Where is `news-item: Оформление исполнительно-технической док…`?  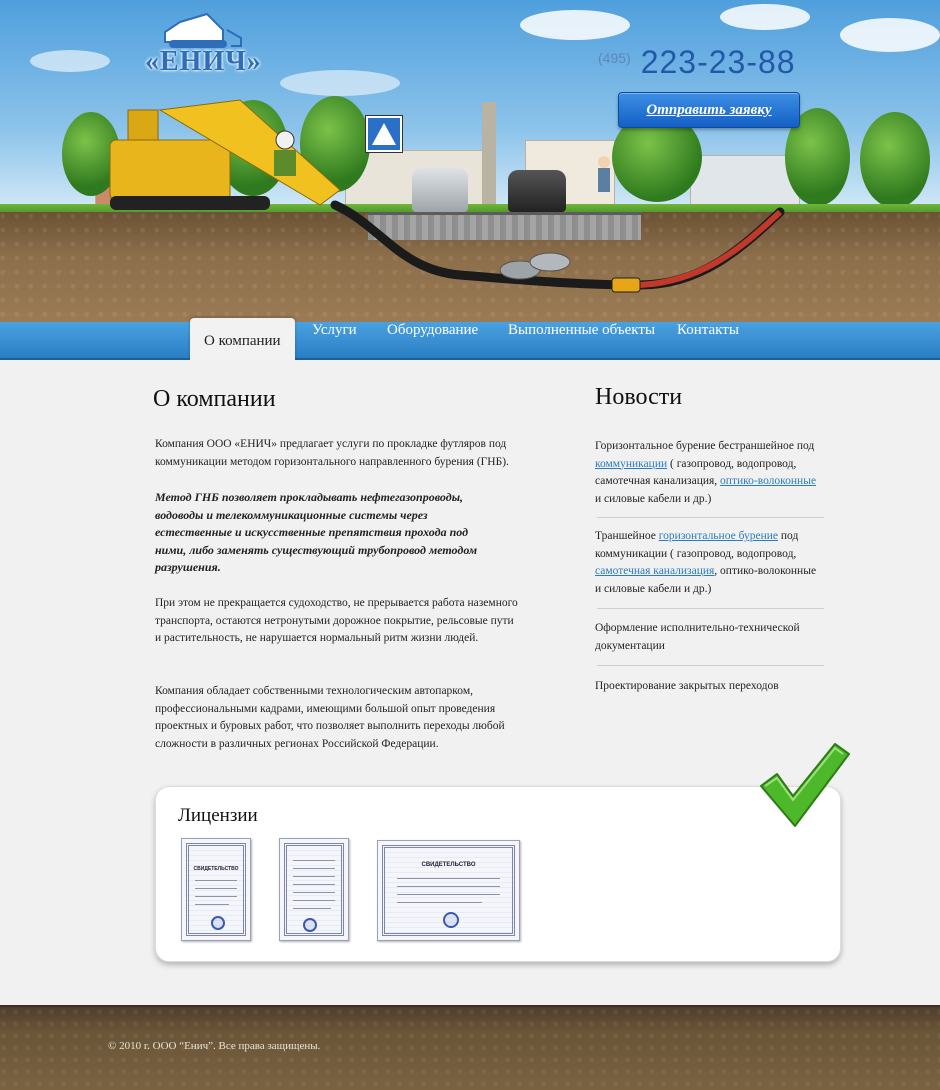
news-item: Оформление исполнительно-технической док… is located at coordinates (697, 637).